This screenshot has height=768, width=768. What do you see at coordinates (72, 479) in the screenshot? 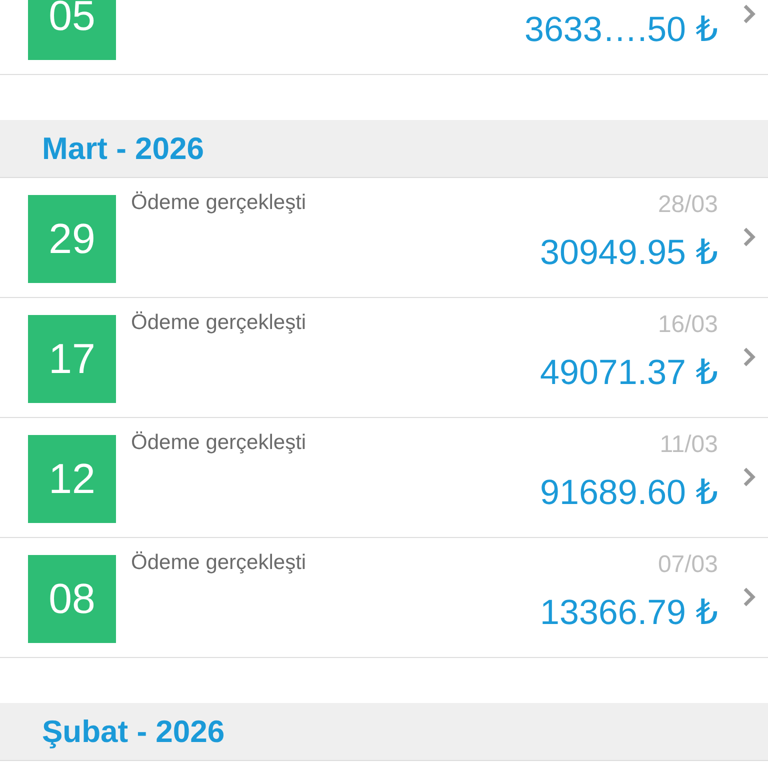
I see `day-badge: 12` at bounding box center [72, 479].